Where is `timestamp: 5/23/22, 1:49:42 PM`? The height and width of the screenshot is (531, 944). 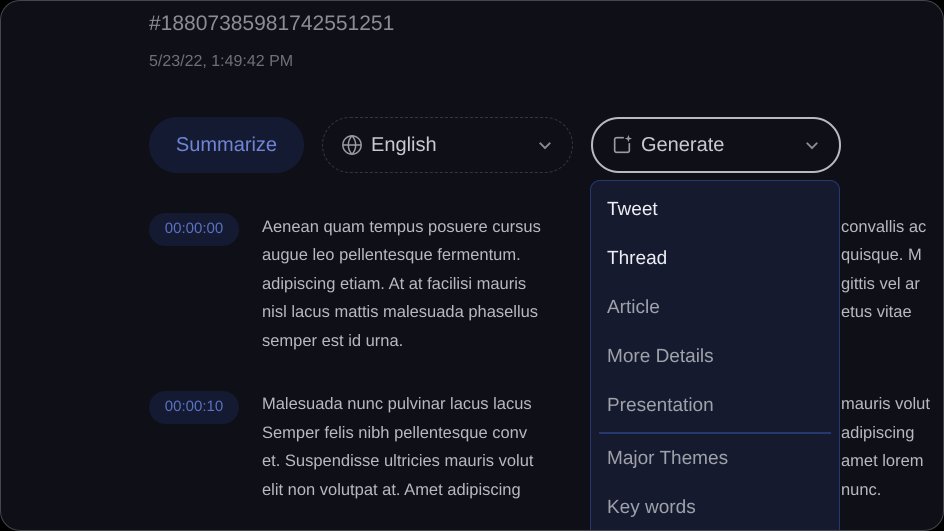 timestamp: 5/23/22, 1:49:42 PM is located at coordinates (221, 62).